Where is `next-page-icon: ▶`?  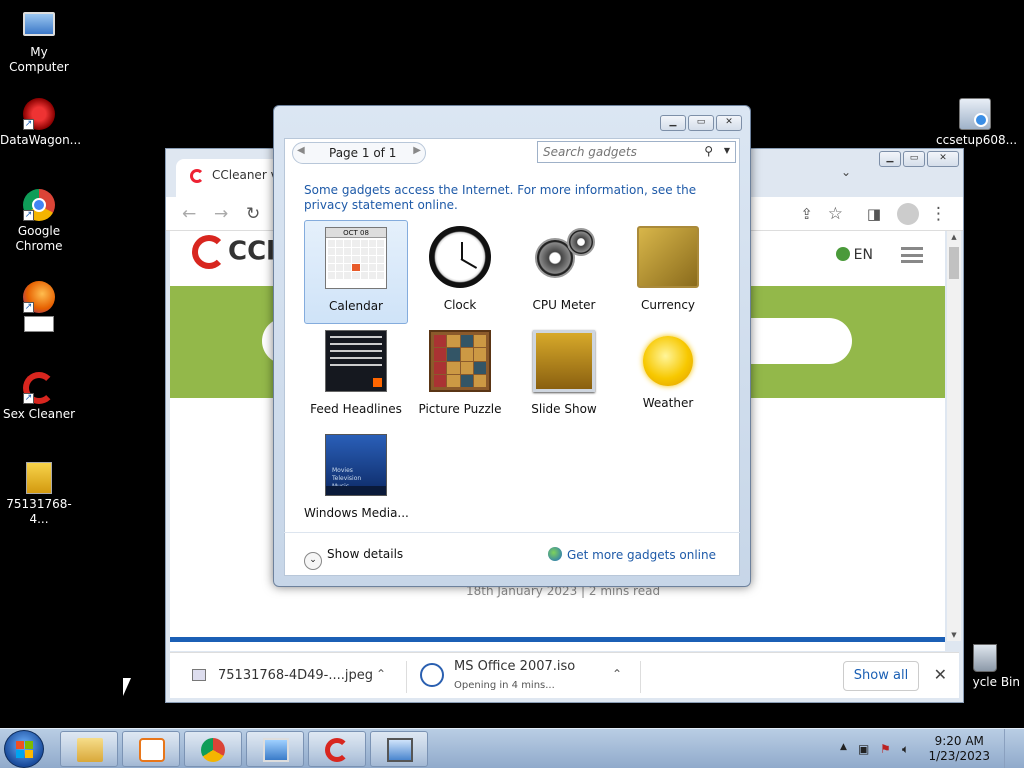
next-page-icon: ▶ is located at coordinates (417, 150).